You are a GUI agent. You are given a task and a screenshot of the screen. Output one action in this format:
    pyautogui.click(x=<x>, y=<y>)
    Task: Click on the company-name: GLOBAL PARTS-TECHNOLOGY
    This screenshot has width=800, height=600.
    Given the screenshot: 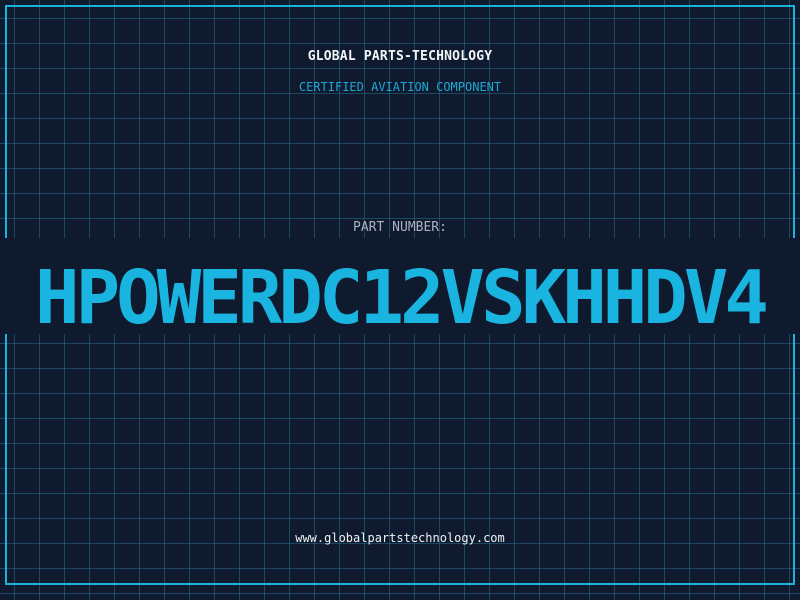 What is the action you would take?
    pyautogui.click(x=400, y=56)
    